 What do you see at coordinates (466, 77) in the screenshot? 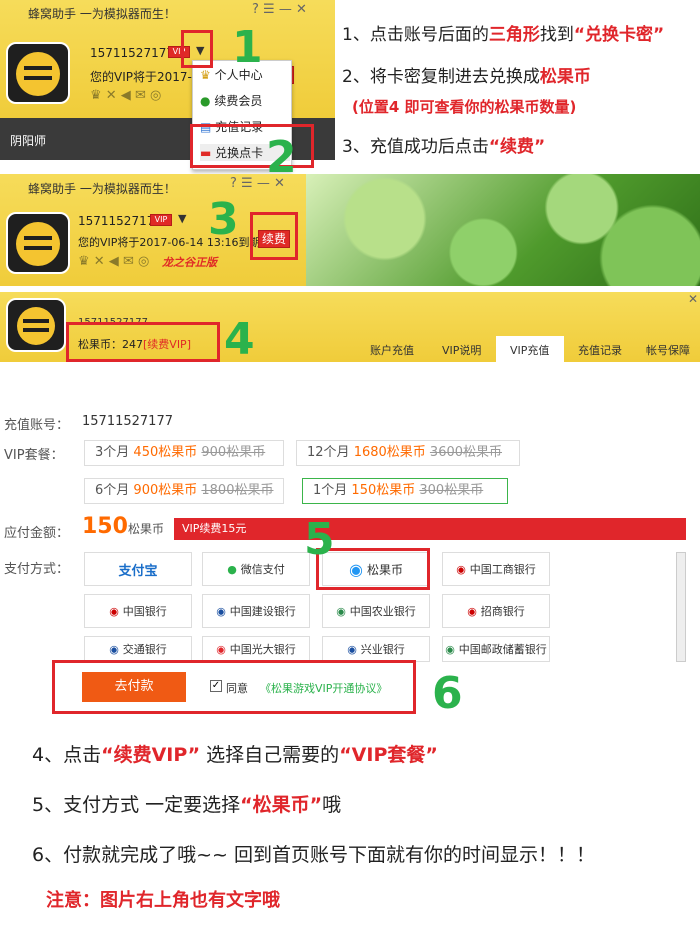
I see `instruction-2: 2、将卡密复制进去兑换成松果币` at bounding box center [466, 77].